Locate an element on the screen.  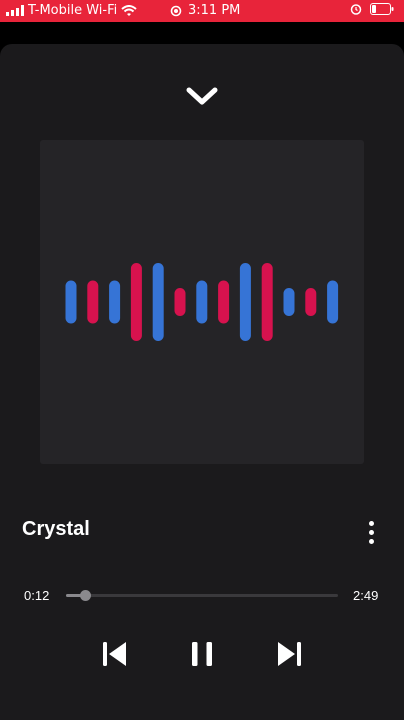
carrier-info: T-Mobile Wi-Fi is located at coordinates (71, 10).